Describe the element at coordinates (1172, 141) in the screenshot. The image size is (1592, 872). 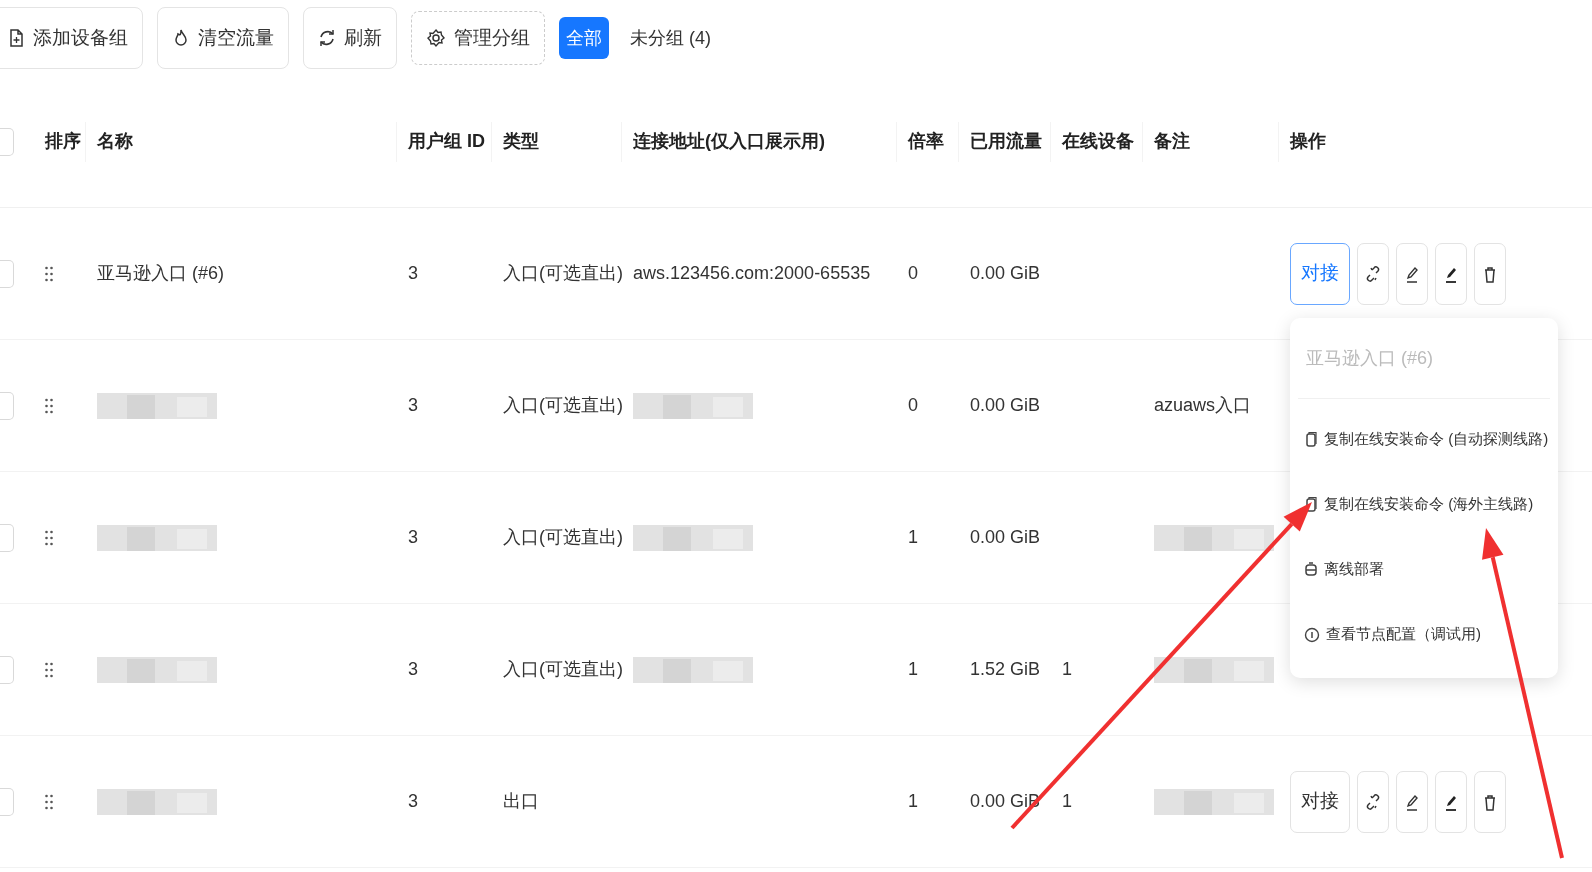
I see `column-header: 备注` at that location.